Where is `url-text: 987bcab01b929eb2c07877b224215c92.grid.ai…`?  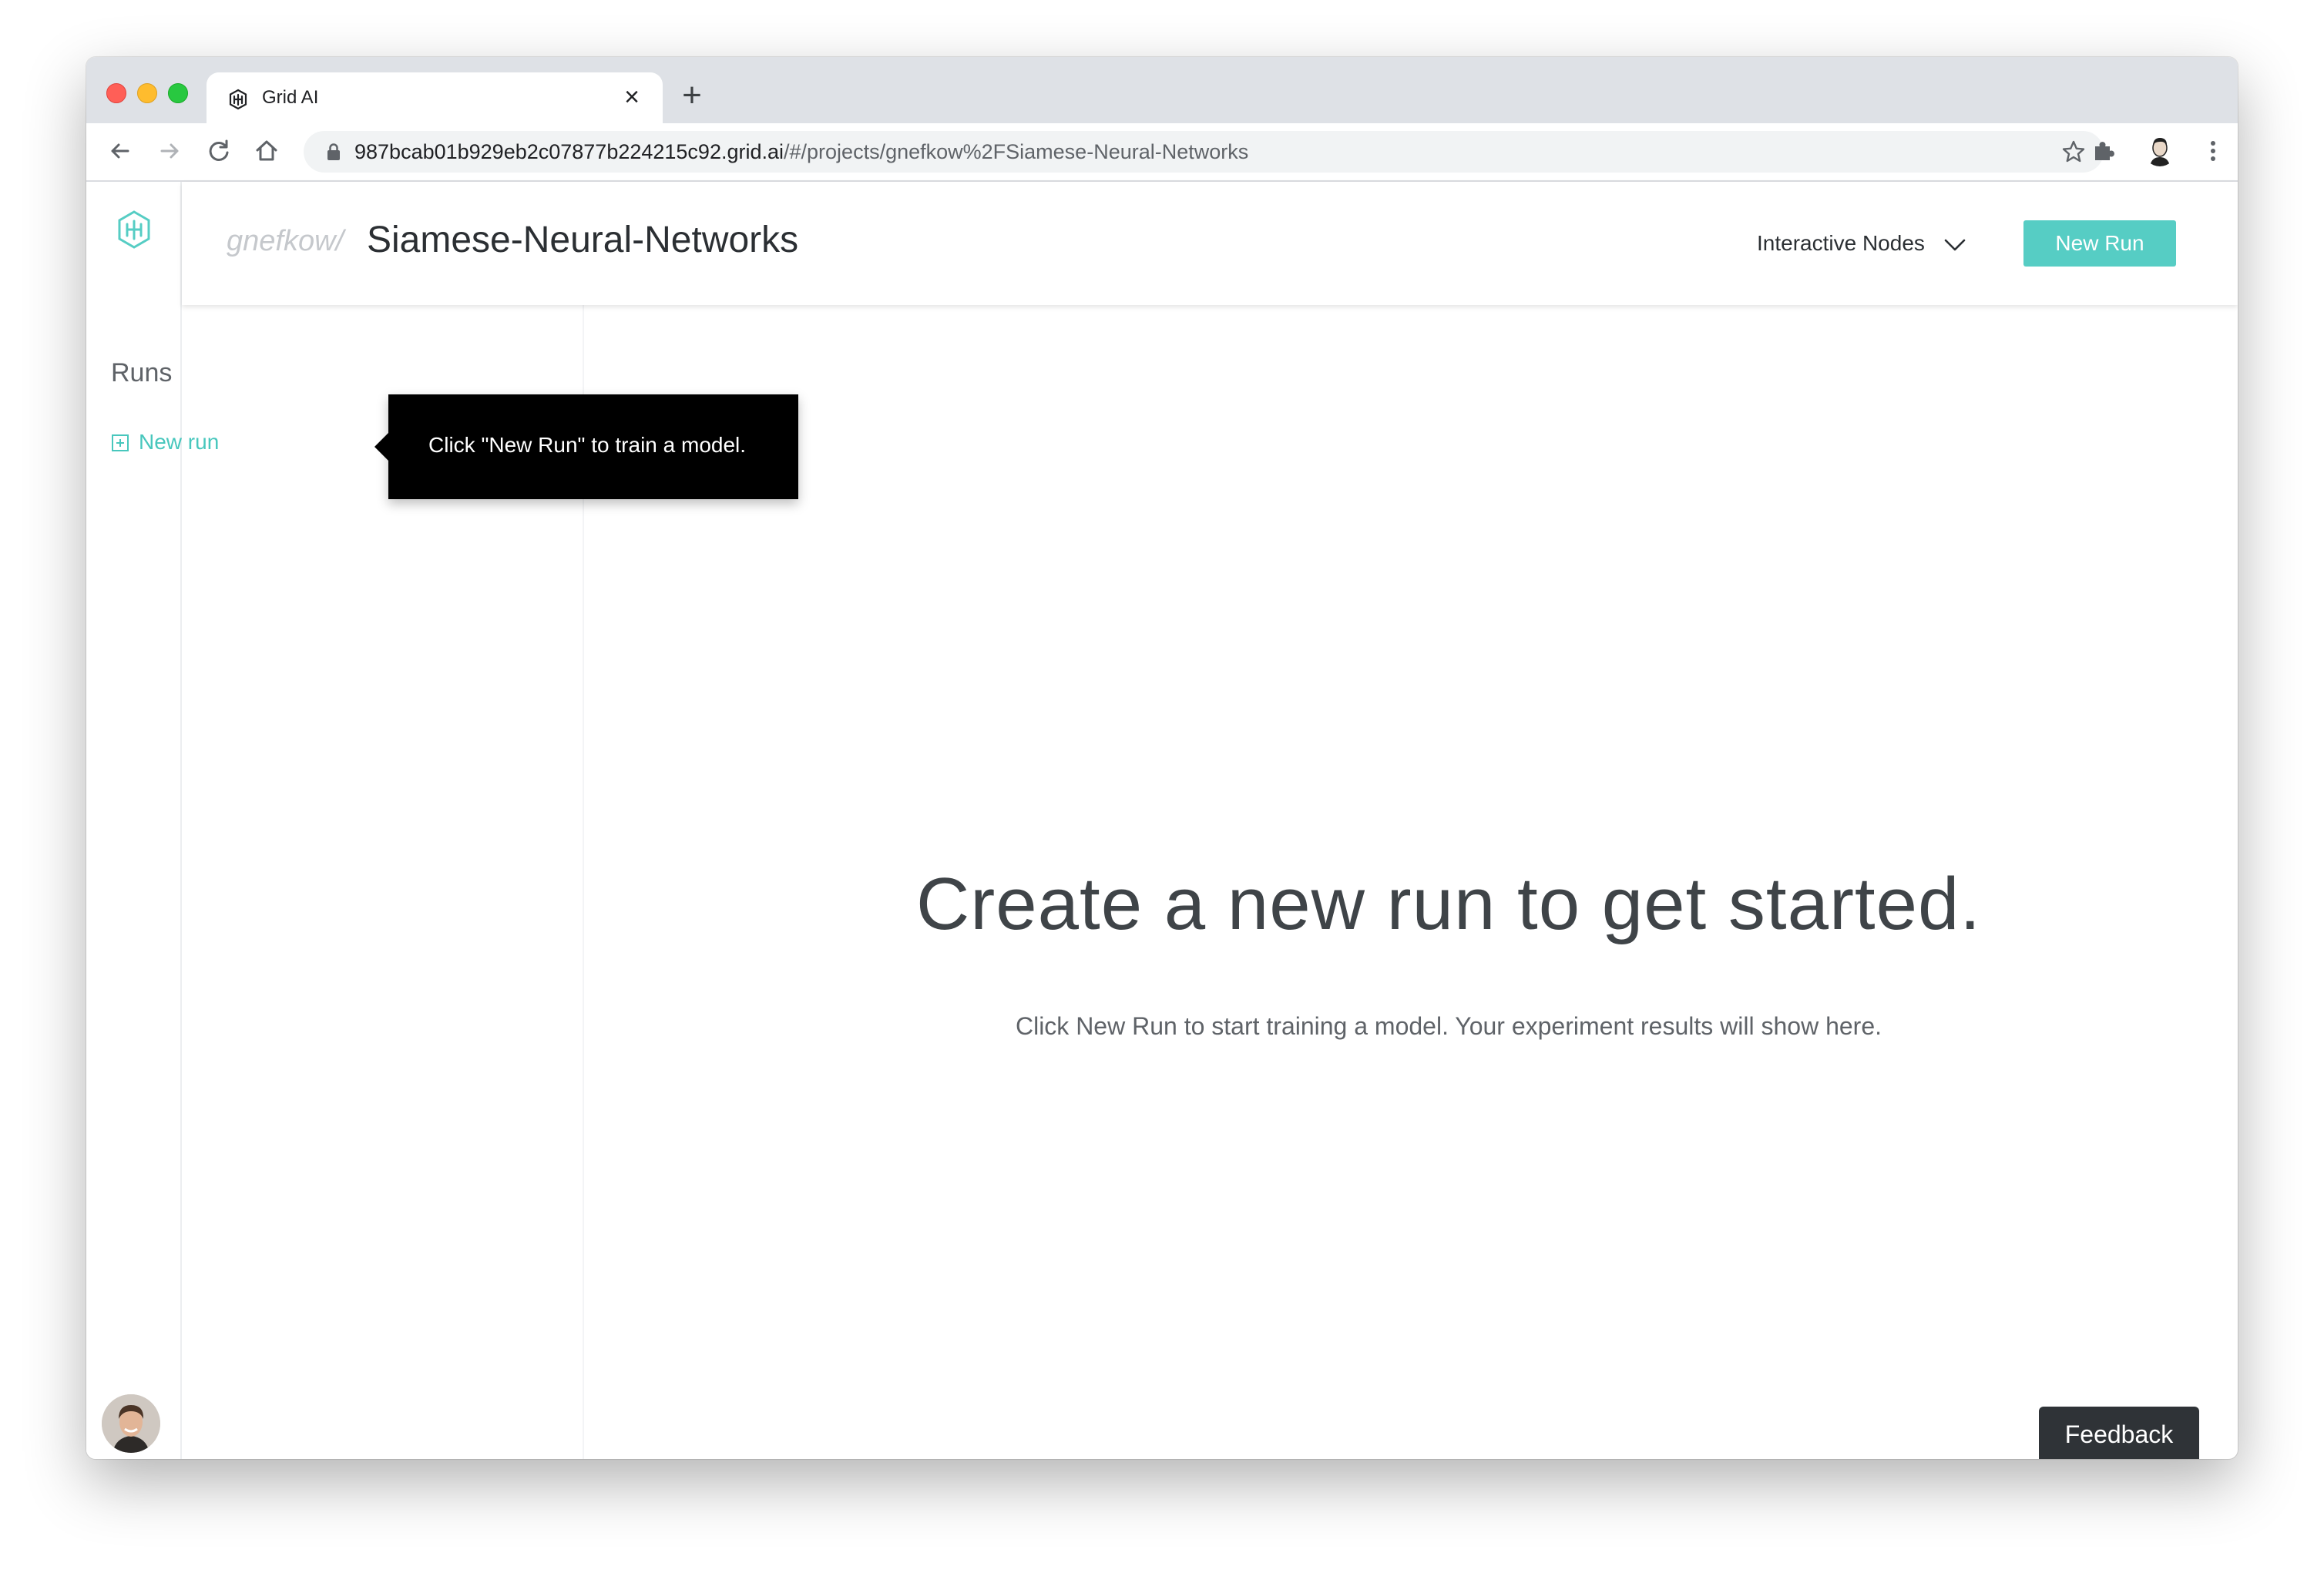 url-text: 987bcab01b929eb2c07877b224215c92.grid.ai… is located at coordinates (801, 152).